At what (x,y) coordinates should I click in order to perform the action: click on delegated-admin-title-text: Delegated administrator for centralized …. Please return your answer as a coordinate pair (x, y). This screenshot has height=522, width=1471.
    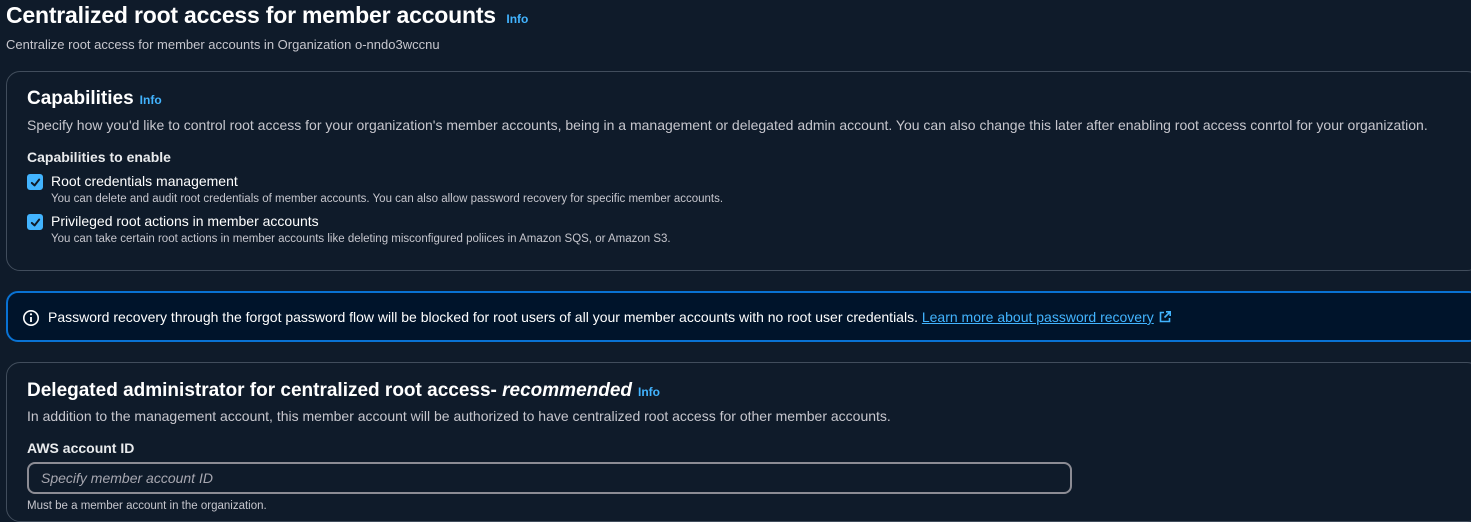
    Looking at the image, I should click on (265, 390).